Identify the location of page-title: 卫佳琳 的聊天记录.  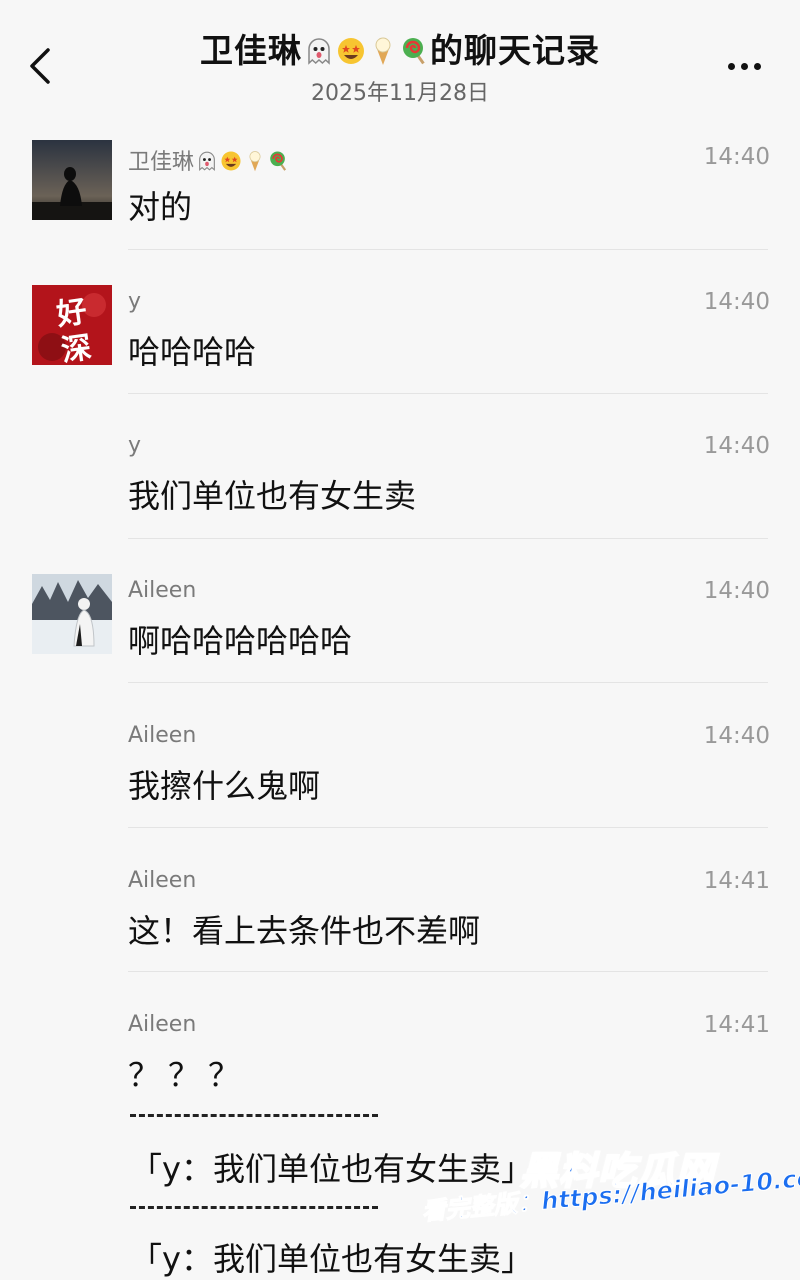
(400, 48).